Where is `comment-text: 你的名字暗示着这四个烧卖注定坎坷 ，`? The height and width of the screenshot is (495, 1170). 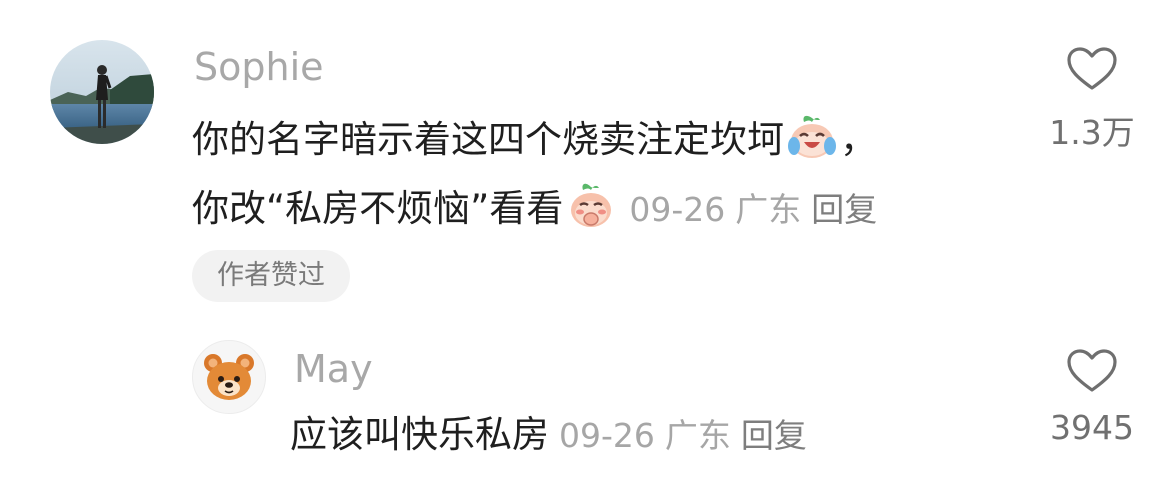 comment-text: 你的名字暗示着这四个烧卖注定坎坷 ， is located at coordinates (534, 140).